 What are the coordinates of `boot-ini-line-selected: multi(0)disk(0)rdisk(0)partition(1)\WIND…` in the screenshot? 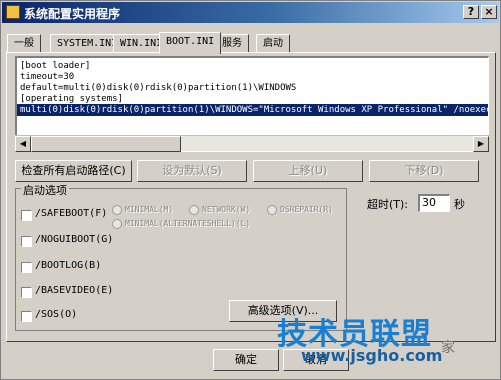 It's located at (252, 110).